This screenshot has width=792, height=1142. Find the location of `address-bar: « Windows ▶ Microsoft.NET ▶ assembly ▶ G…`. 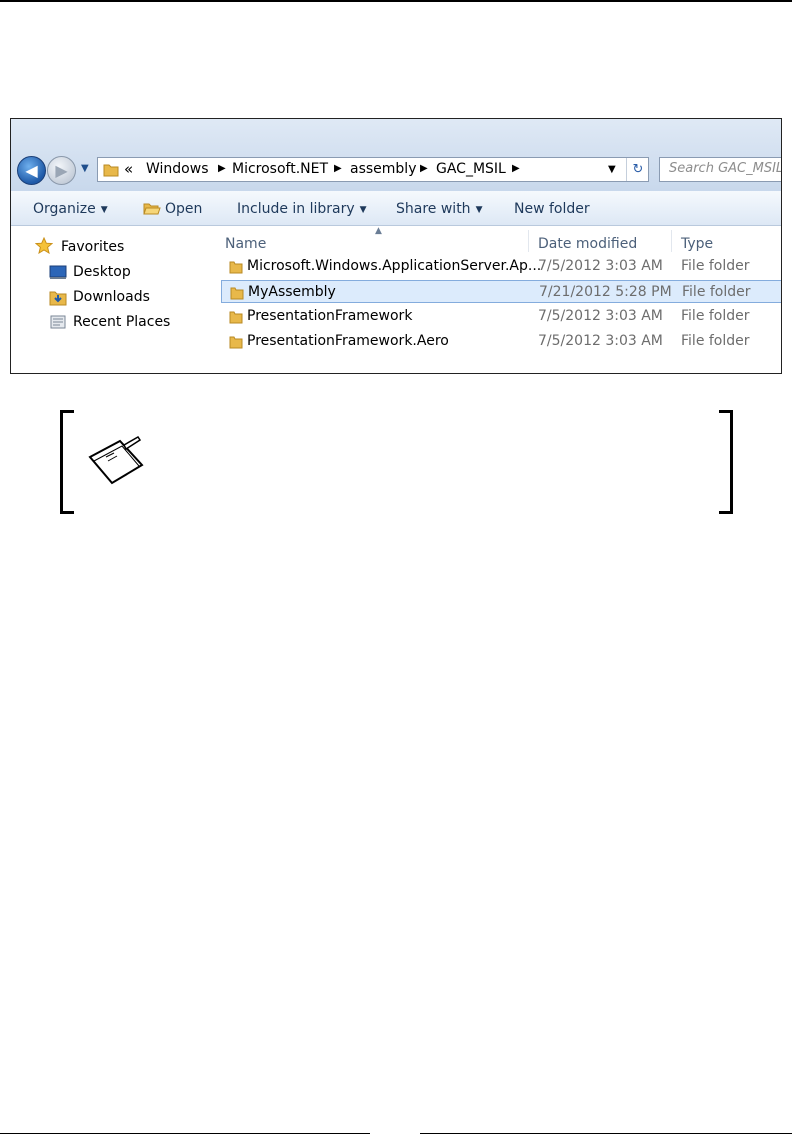

address-bar: « Windows ▶ Microsoft.NET ▶ assembly ▶ G… is located at coordinates (373, 169).